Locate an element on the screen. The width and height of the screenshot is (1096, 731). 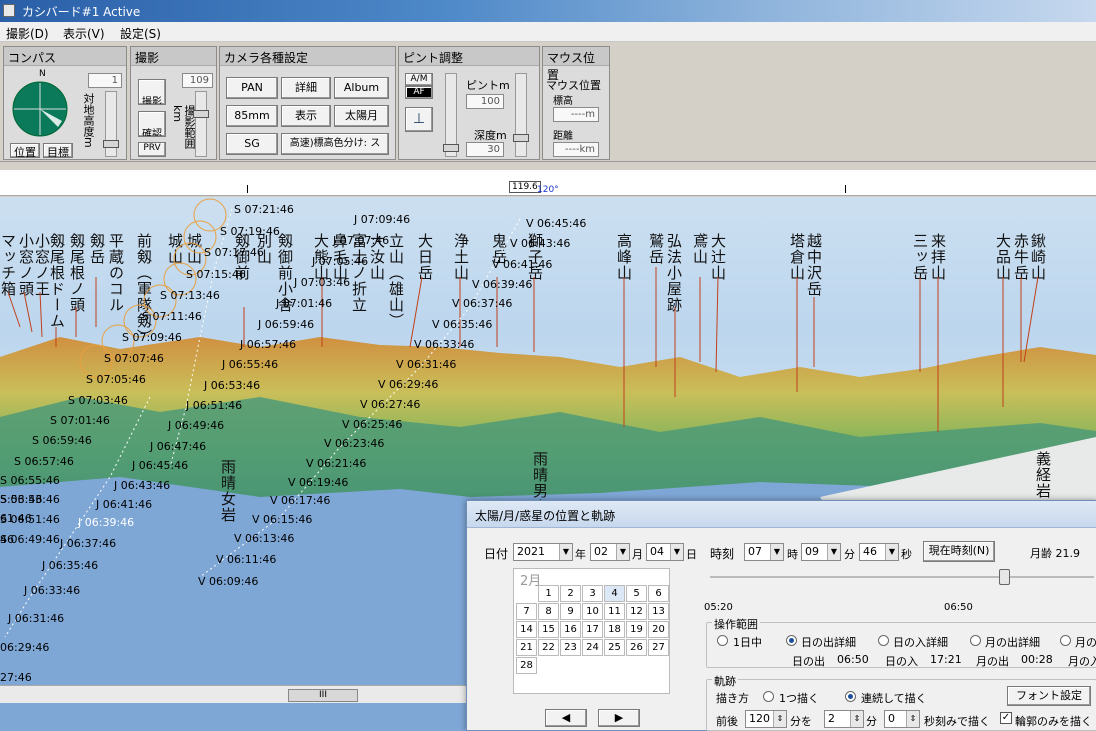
second-step-input: 0 ⇕ is located at coordinates (902, 719).